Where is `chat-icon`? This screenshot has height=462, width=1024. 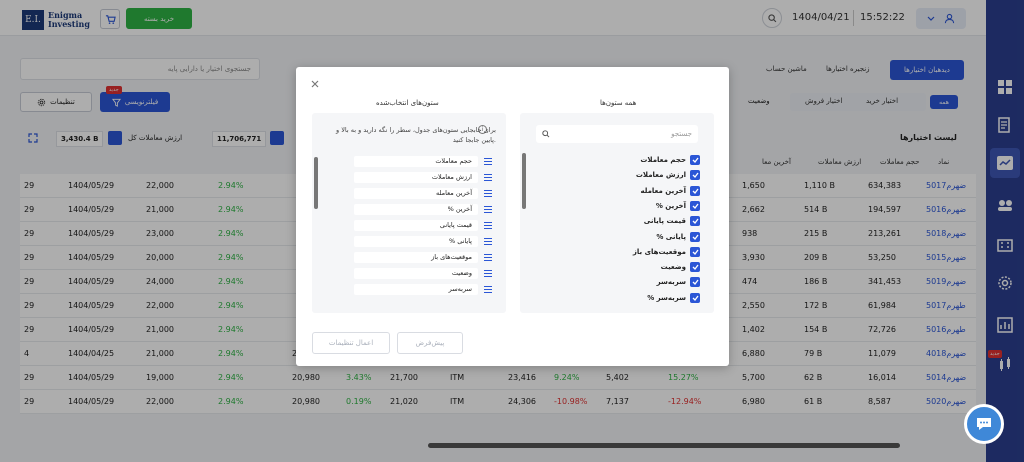
chat-icon is located at coordinates (984, 424).